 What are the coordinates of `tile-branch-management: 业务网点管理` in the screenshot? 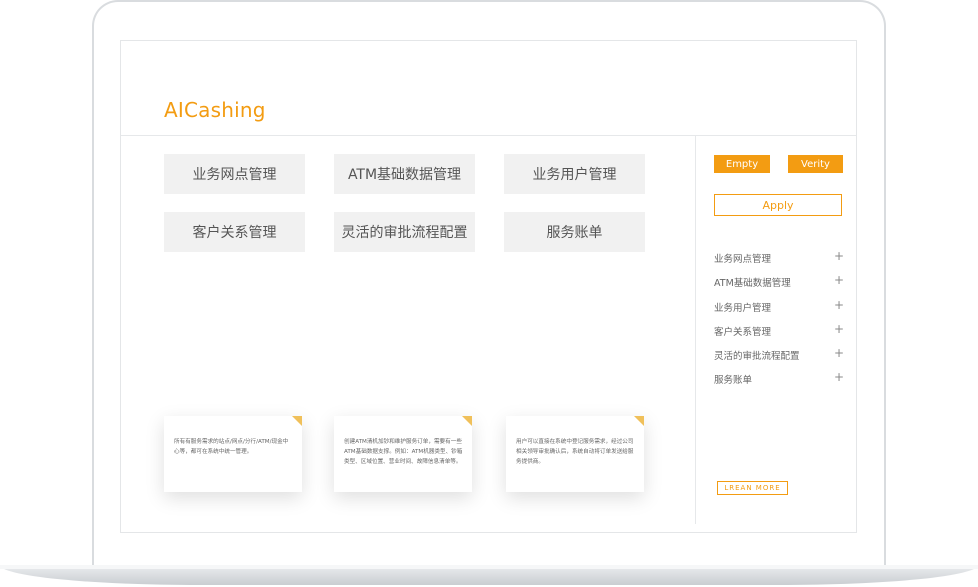 It's located at (234, 174).